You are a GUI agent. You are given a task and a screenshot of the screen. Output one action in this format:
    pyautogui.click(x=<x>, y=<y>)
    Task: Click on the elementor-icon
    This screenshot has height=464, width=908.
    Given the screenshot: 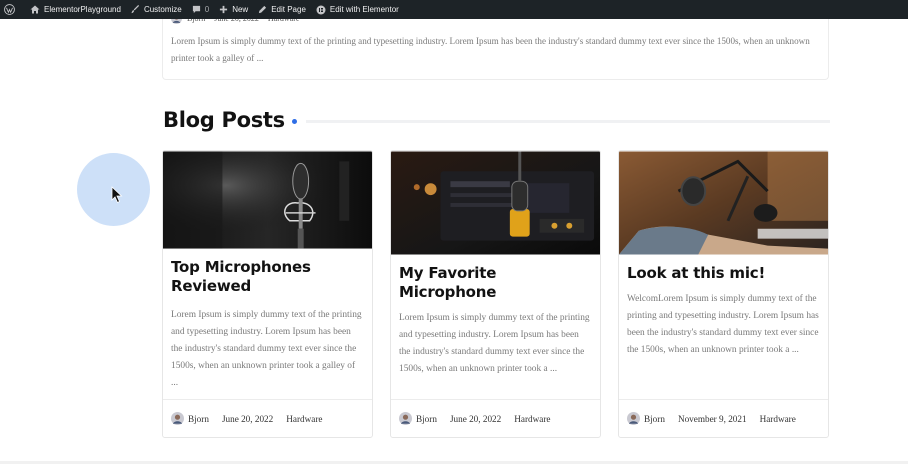 What is the action you would take?
    pyautogui.click(x=321, y=9)
    